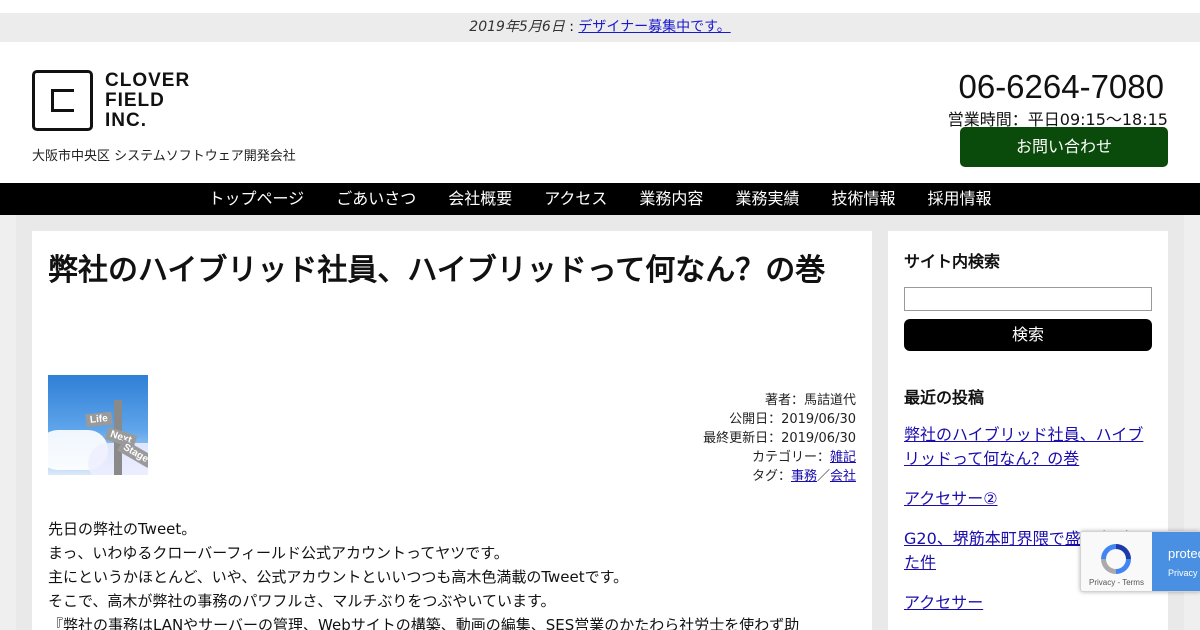  Describe the element at coordinates (135, 100) in the screenshot. I see `logo-line-2: FIELD` at that location.